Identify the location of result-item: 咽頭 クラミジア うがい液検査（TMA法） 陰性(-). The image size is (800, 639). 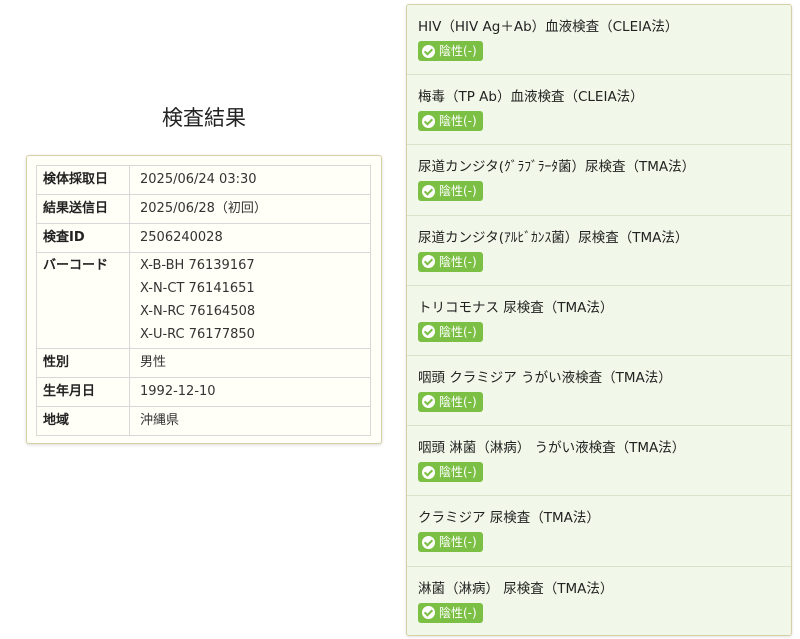
(599, 391).